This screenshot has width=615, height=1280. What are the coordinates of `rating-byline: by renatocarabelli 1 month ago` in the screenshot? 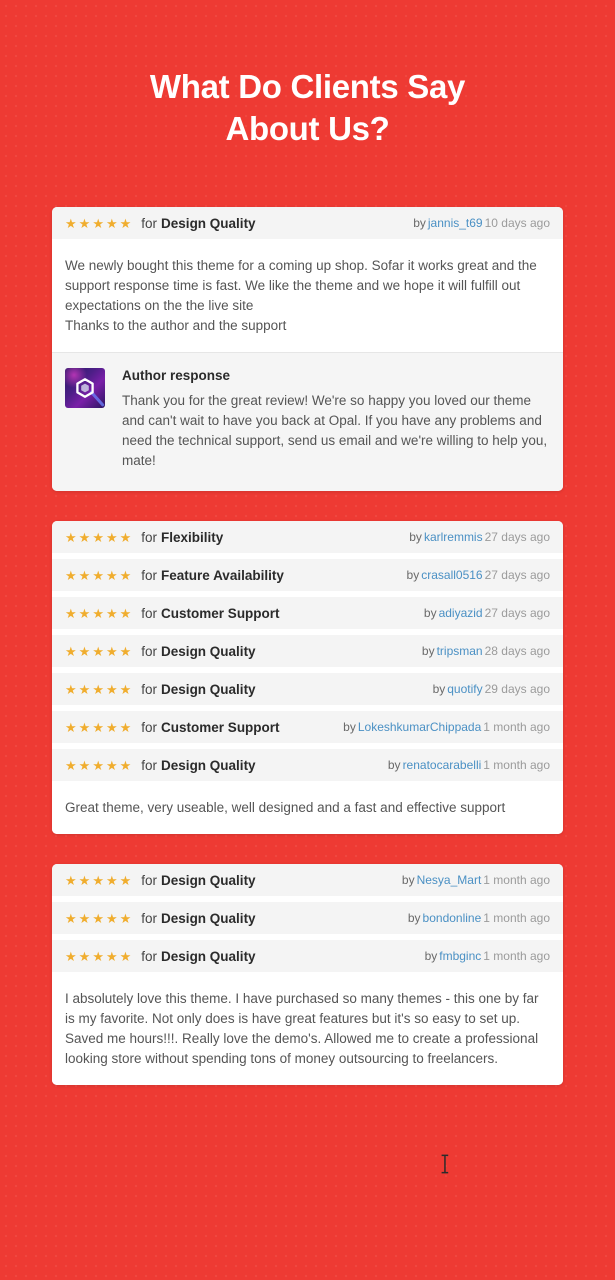 It's located at (469, 765).